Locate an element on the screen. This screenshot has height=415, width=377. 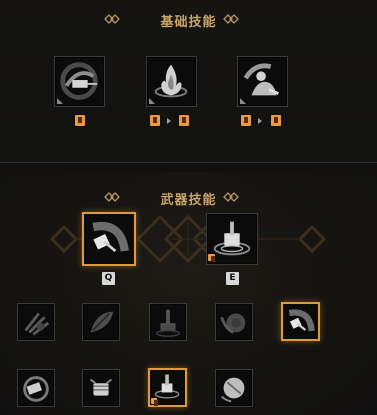
hammer-drop-icon is located at coordinates (168, 323).